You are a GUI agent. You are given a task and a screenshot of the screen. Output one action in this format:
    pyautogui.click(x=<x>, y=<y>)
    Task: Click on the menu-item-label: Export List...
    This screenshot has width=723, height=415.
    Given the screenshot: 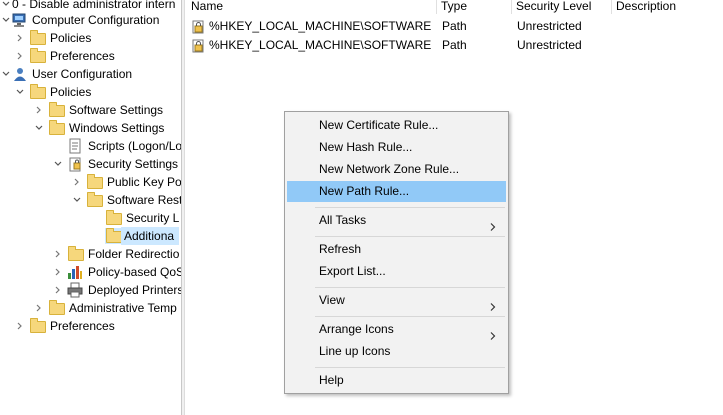 What is the action you would take?
    pyautogui.click(x=352, y=271)
    